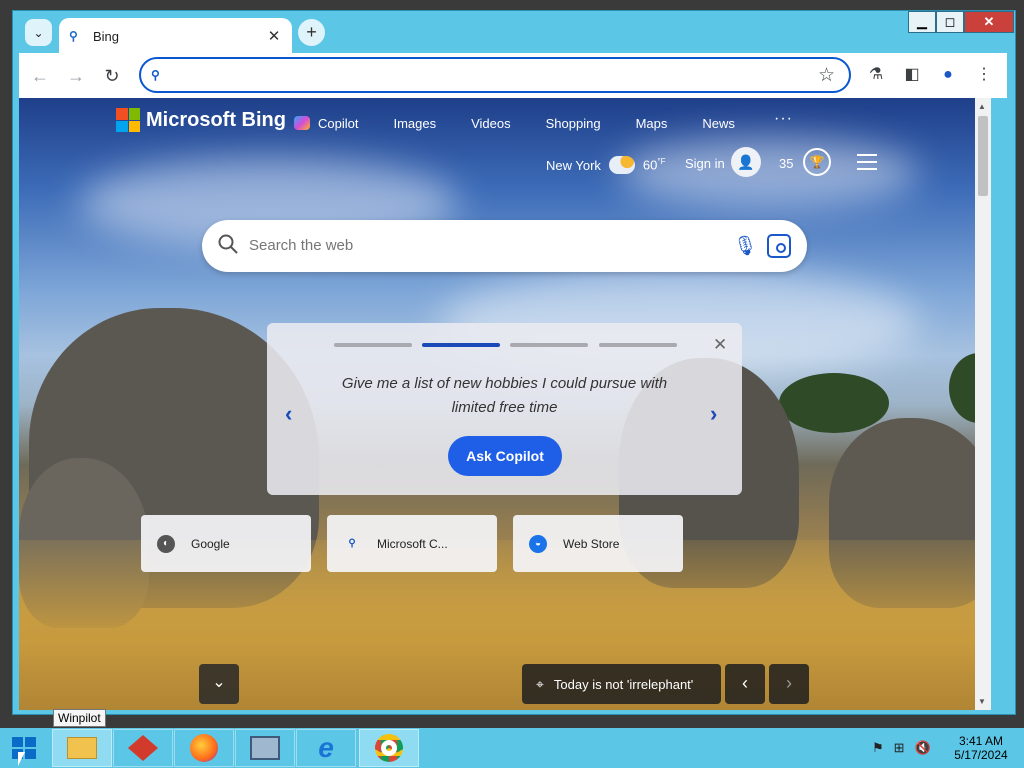  Describe the element at coordinates (288, 414) in the screenshot. I see `previous-suggestion-arrow-icon: ‹` at that location.